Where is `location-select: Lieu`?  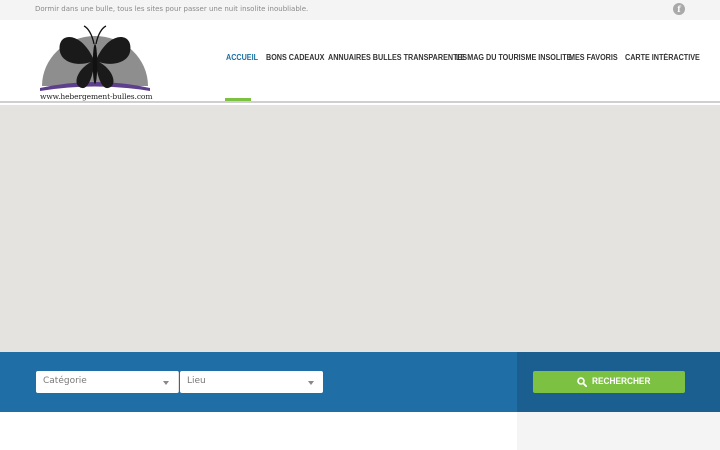 location-select: Lieu is located at coordinates (251, 382).